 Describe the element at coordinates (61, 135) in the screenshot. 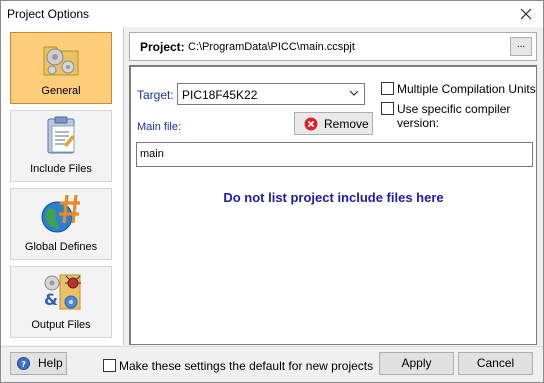

I see `clipboard-document-icon` at that location.